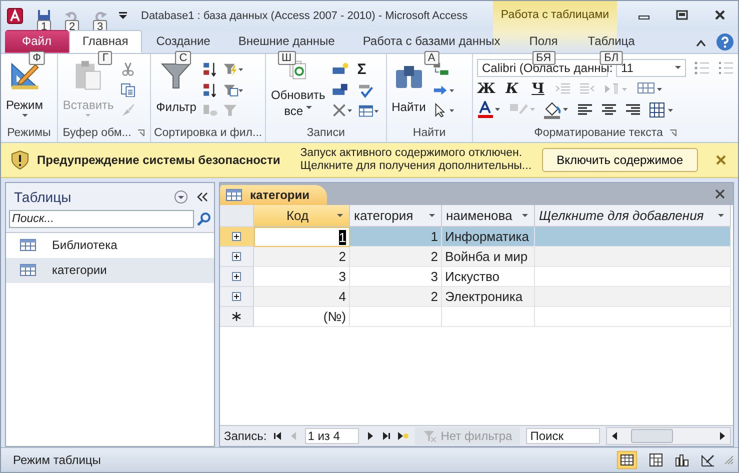 The width and height of the screenshot is (739, 473). I want to click on collapse-pane-icon, so click(202, 197).